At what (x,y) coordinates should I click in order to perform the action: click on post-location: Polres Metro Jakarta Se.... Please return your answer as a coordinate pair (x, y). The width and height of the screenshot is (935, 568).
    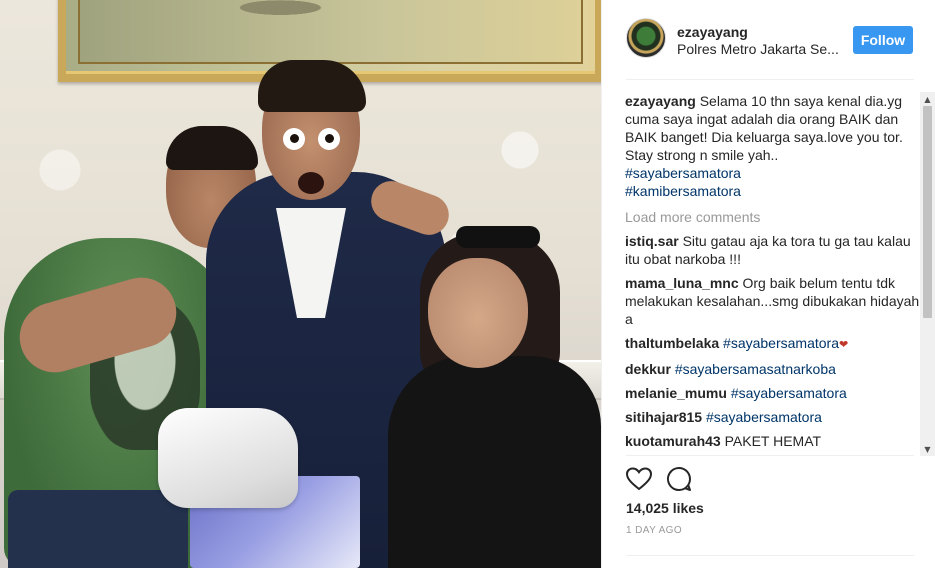
    Looking at the image, I should click on (764, 49).